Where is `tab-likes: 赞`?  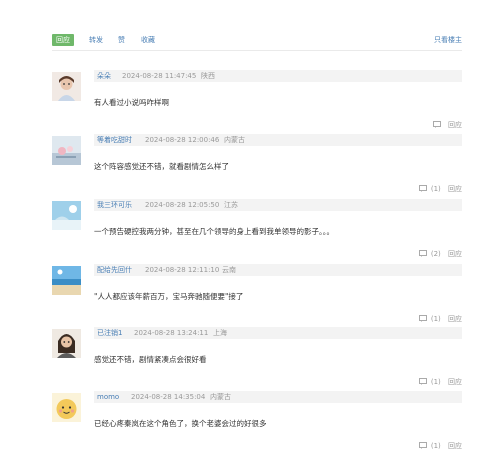 tab-likes: 赞 is located at coordinates (121, 40).